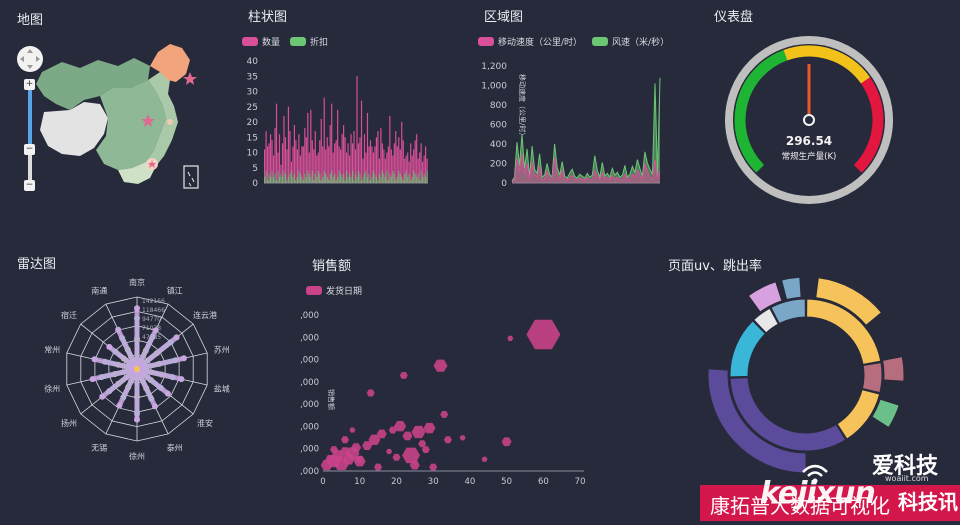  What do you see at coordinates (332, 266) in the screenshot?
I see `scatter-title: 销售额` at bounding box center [332, 266].